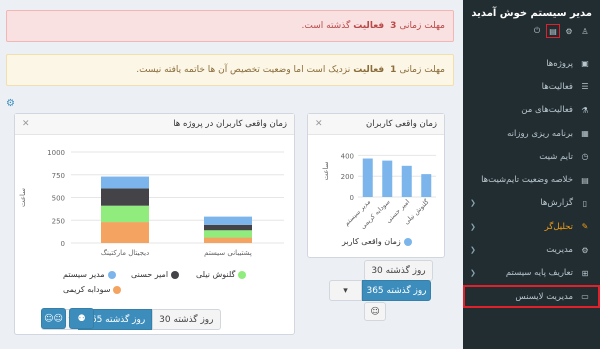  What do you see at coordinates (216, 274) in the screenshot?
I see `legend-label: گلنوش نیلی` at bounding box center [216, 274].